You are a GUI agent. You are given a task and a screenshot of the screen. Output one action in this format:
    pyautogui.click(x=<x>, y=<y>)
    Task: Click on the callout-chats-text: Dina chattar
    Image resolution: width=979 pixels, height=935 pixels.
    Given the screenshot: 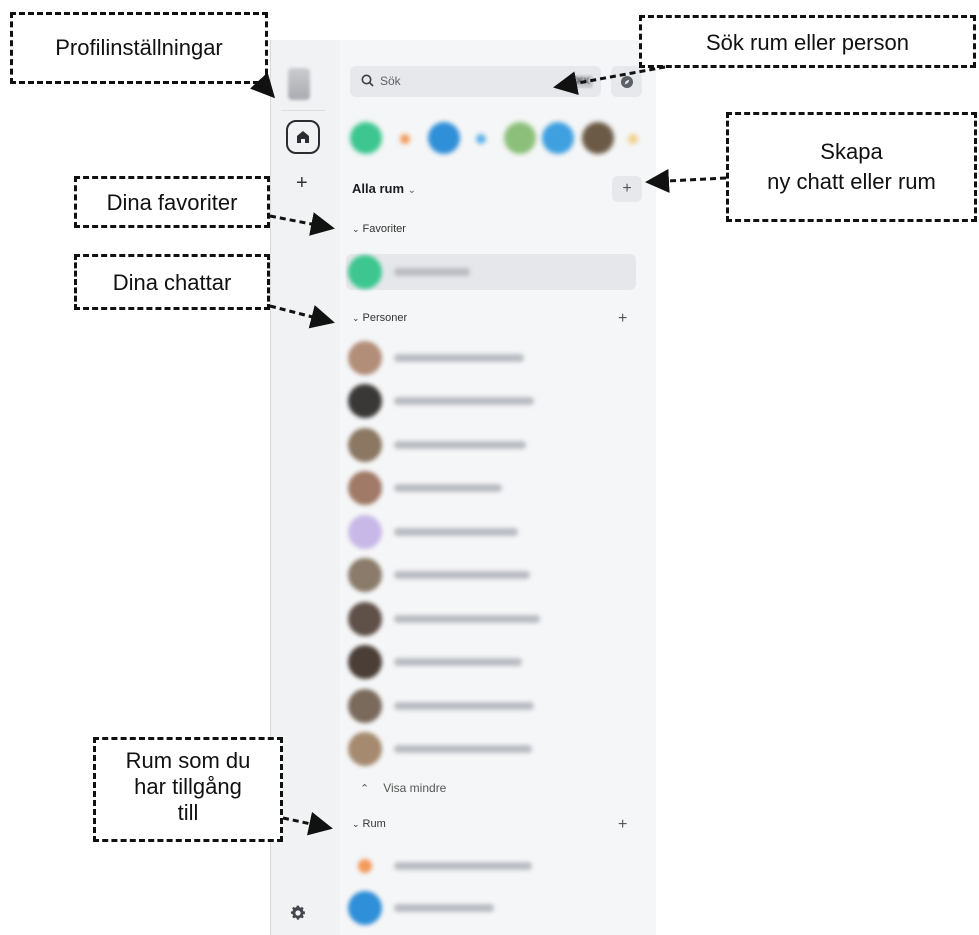 What is the action you would take?
    pyautogui.click(x=172, y=282)
    